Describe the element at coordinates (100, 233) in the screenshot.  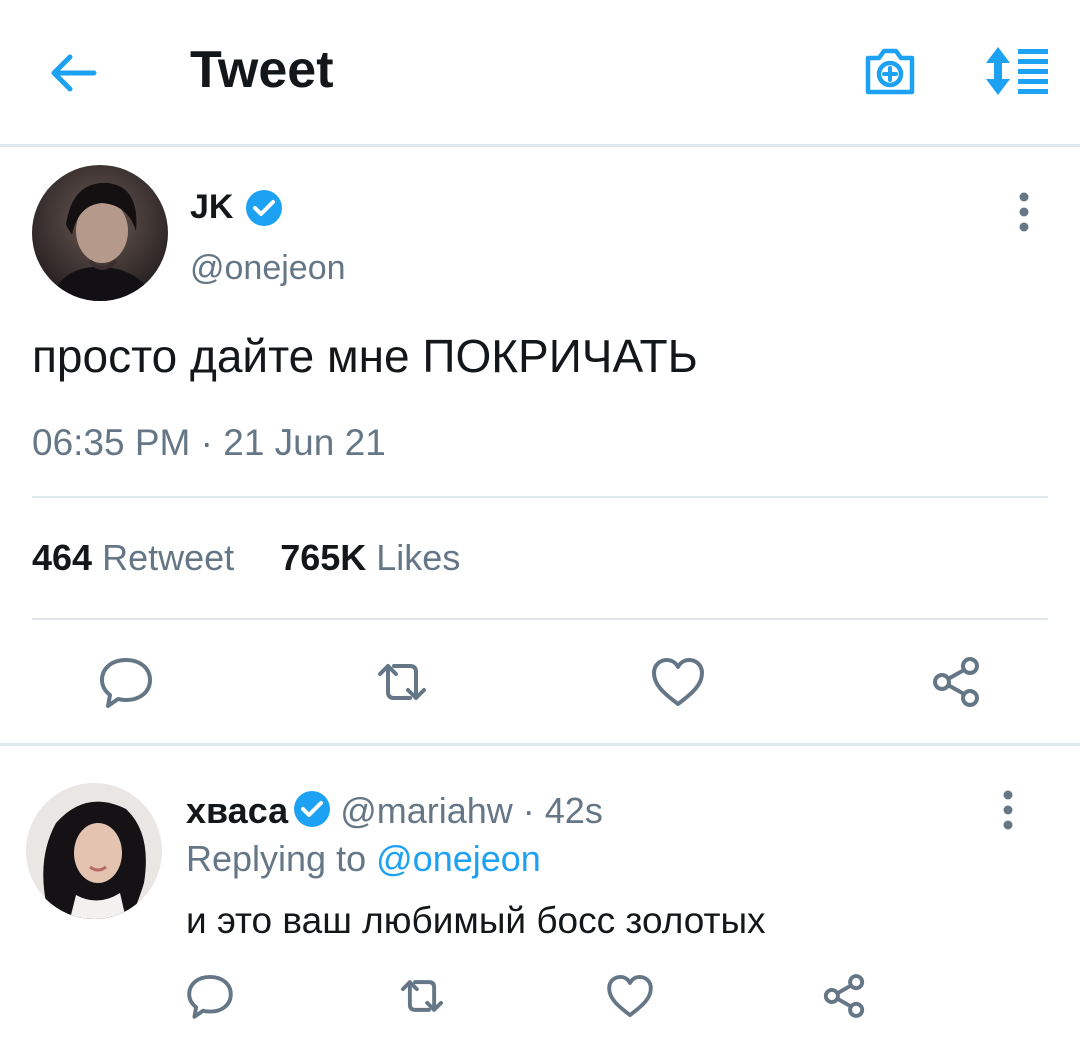
I see `author-avatar` at that location.